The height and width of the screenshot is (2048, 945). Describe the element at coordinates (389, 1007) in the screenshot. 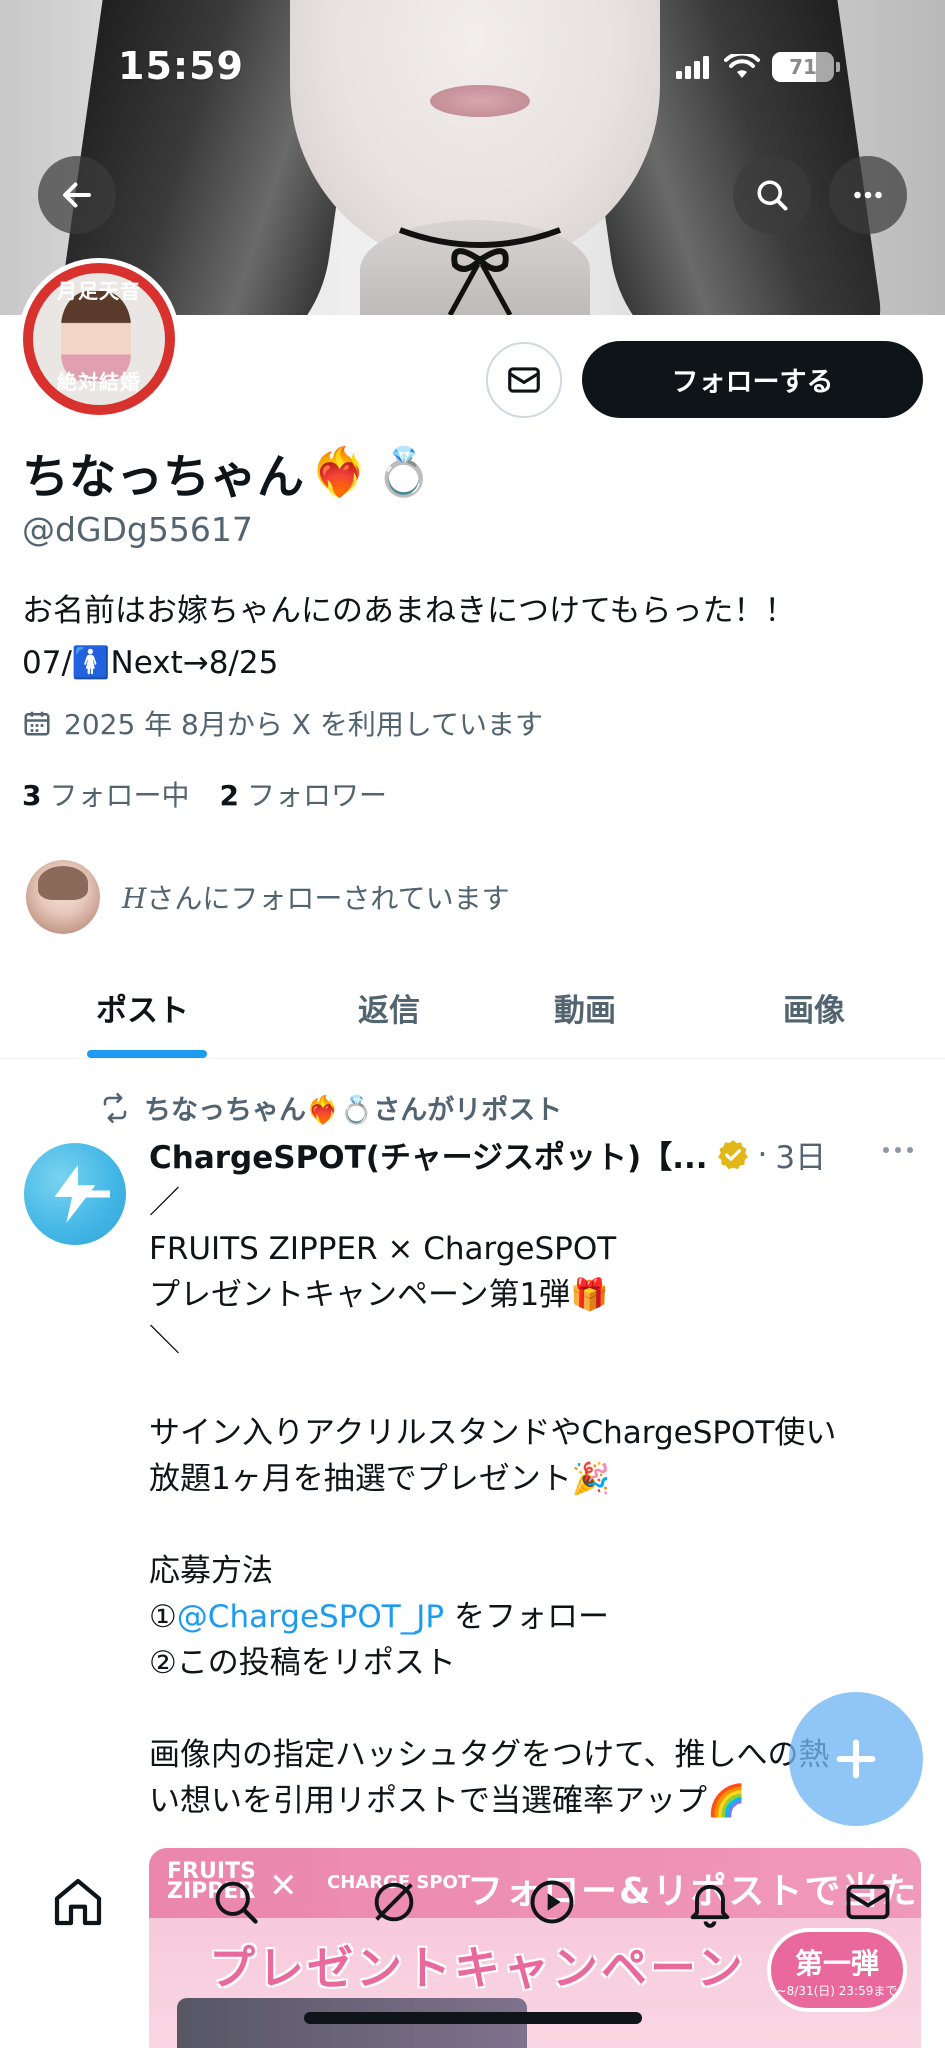

I see `tab-replies: 返信` at that location.